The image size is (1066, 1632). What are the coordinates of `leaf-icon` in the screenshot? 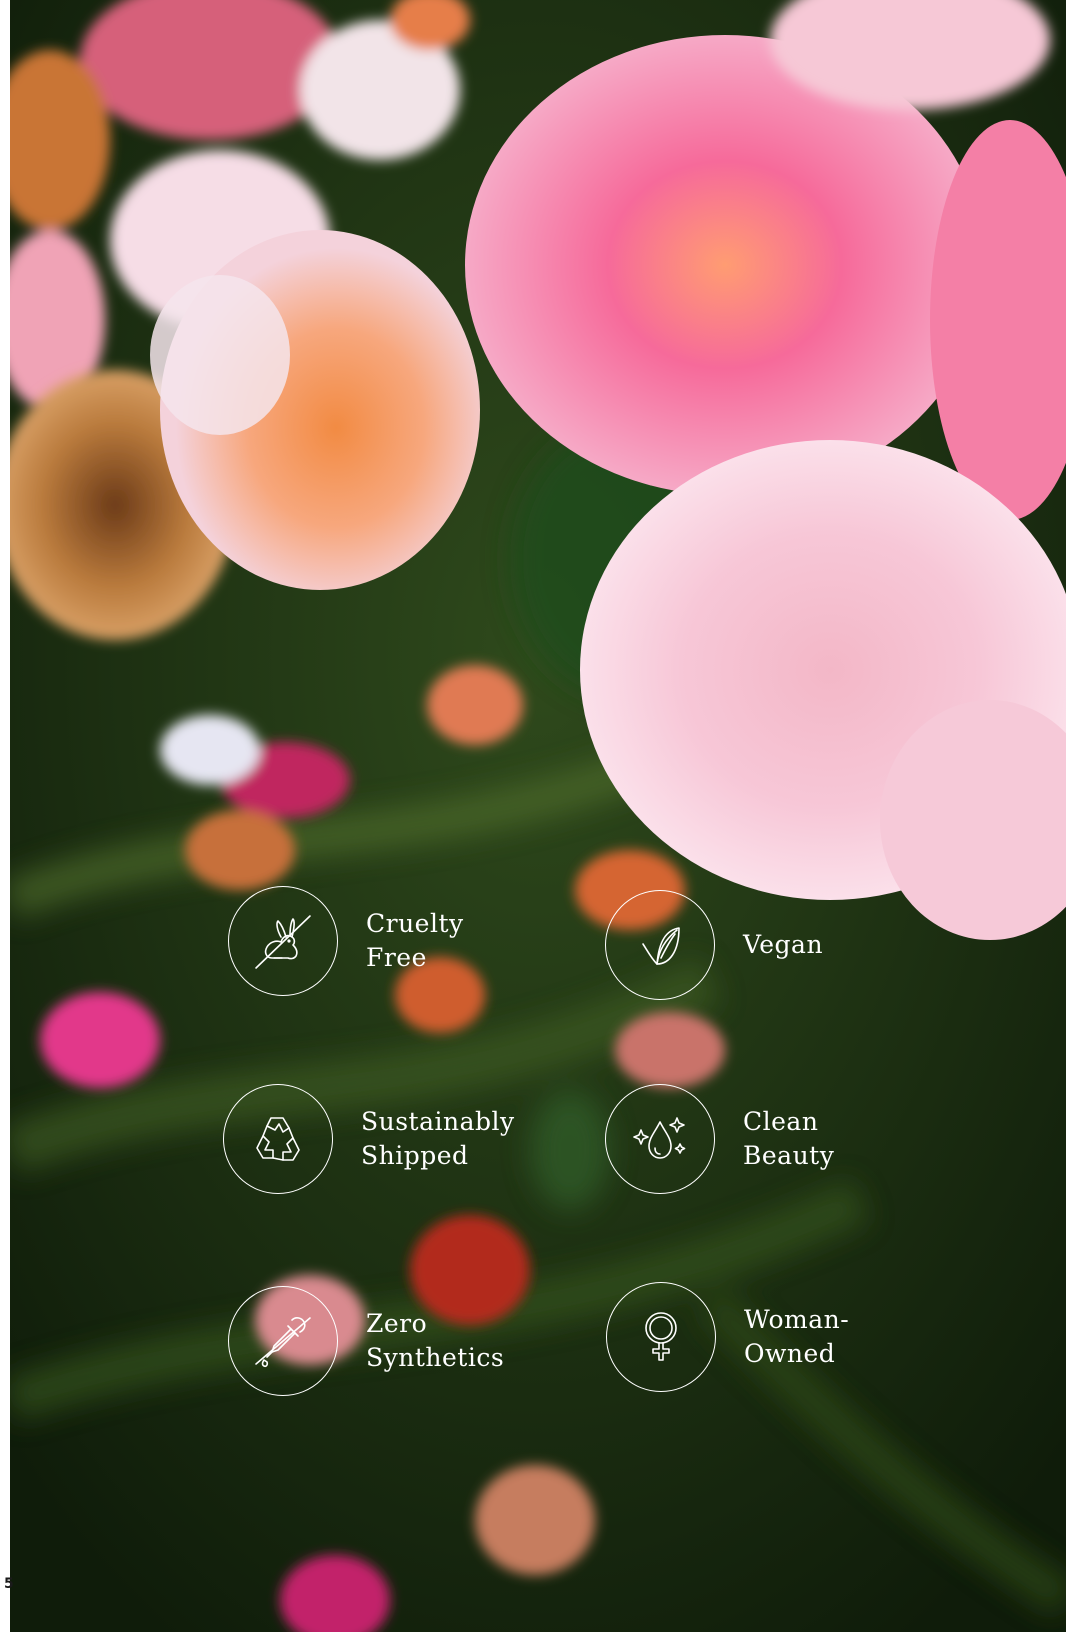 It's located at (661, 946).